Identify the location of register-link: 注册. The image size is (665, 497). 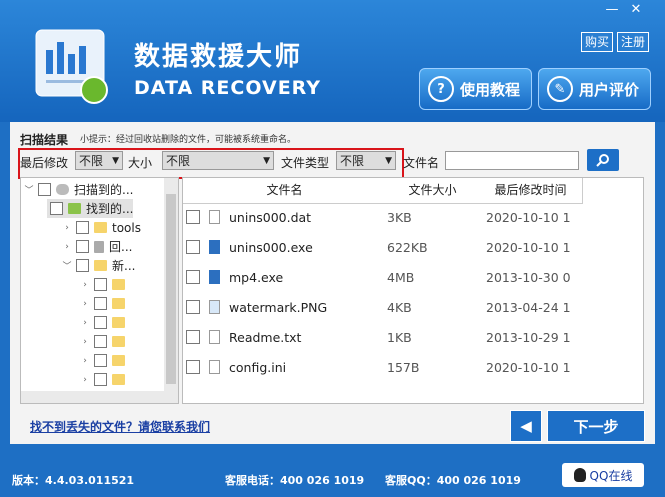
(633, 42).